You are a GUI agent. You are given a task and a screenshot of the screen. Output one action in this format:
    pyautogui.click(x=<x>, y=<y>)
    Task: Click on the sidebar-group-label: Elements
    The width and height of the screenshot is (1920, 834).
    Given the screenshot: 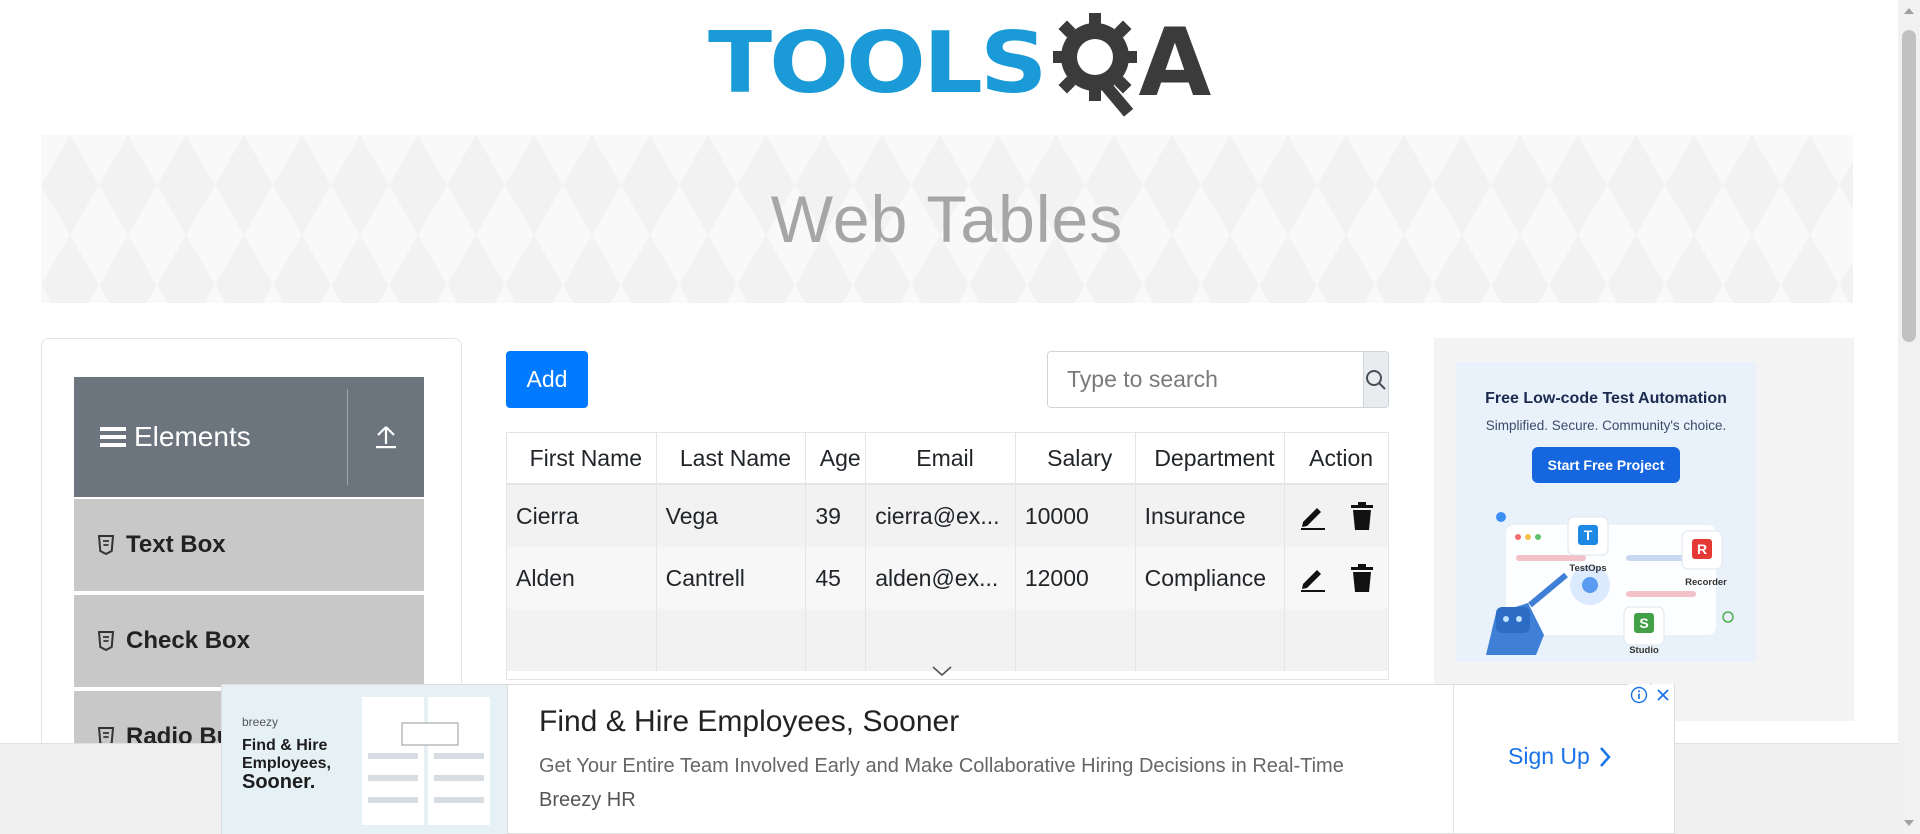 What is the action you would take?
    pyautogui.click(x=192, y=436)
    